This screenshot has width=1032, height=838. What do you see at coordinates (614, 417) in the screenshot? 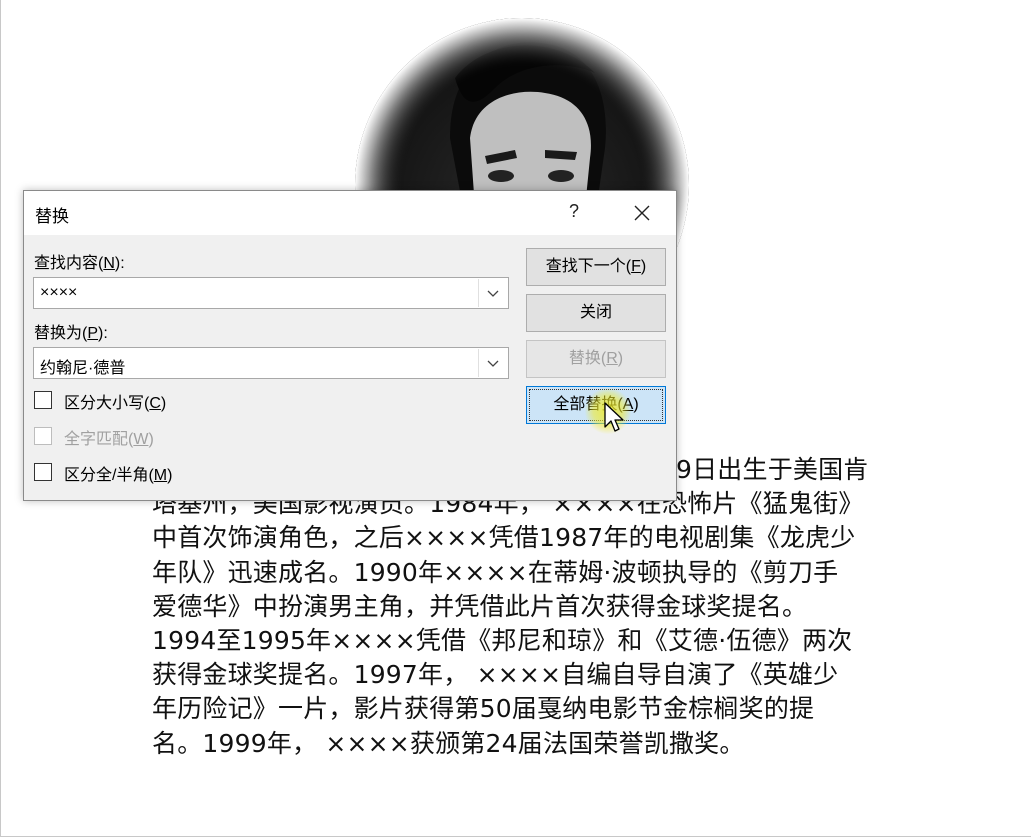
I see `mouse-pointer-icon` at bounding box center [614, 417].